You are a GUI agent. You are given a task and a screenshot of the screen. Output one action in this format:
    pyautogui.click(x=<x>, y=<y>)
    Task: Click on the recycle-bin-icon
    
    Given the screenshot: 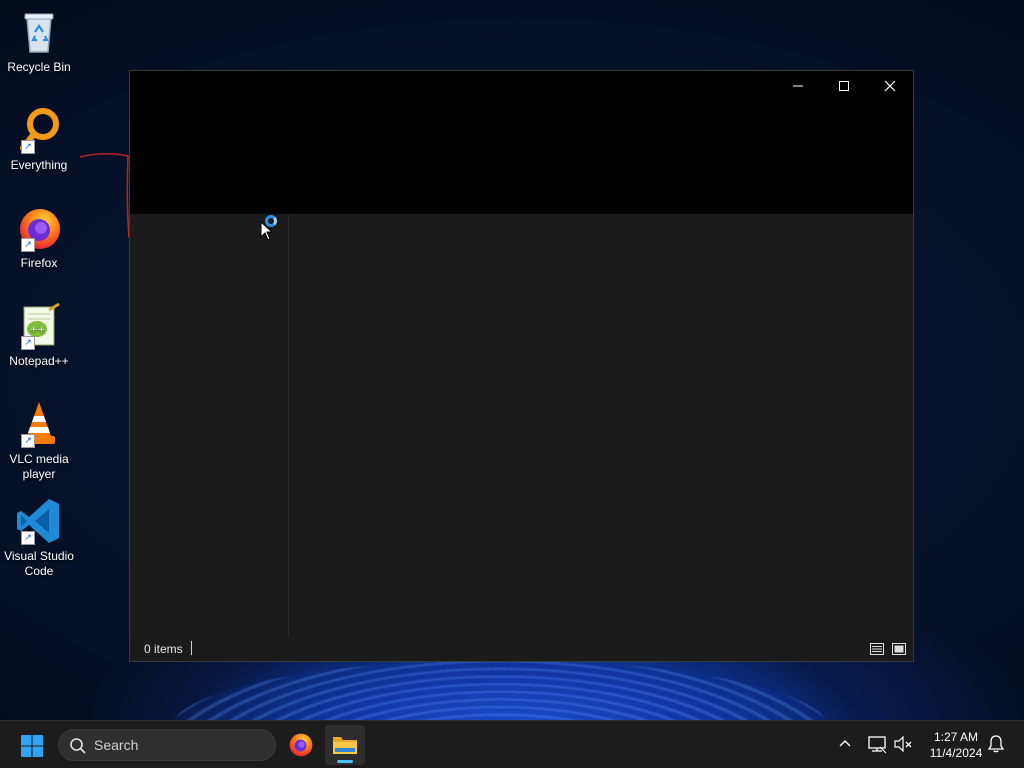 What is the action you would take?
    pyautogui.click(x=39, y=32)
    